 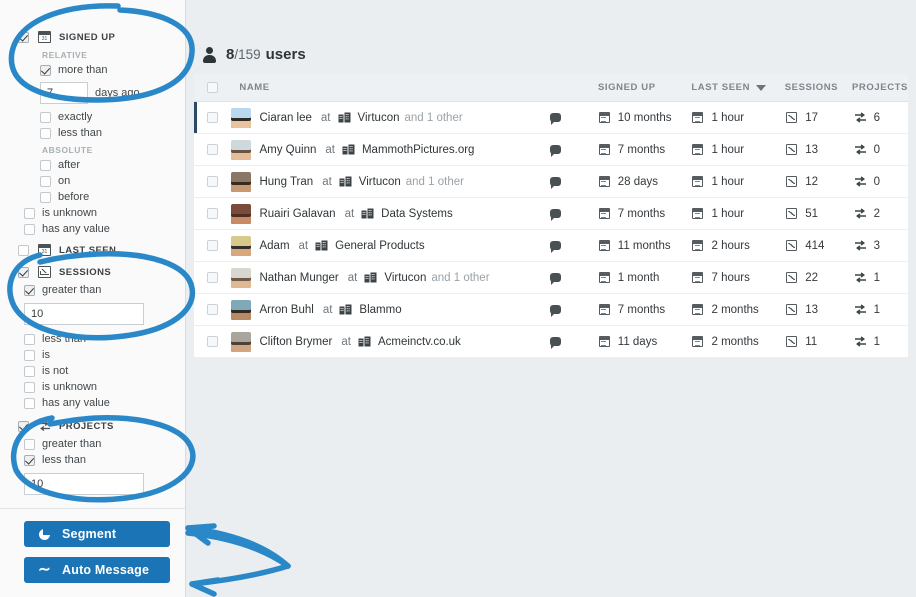 What do you see at coordinates (64, 93) in the screenshot?
I see `signed-up-value-input: 7` at bounding box center [64, 93].